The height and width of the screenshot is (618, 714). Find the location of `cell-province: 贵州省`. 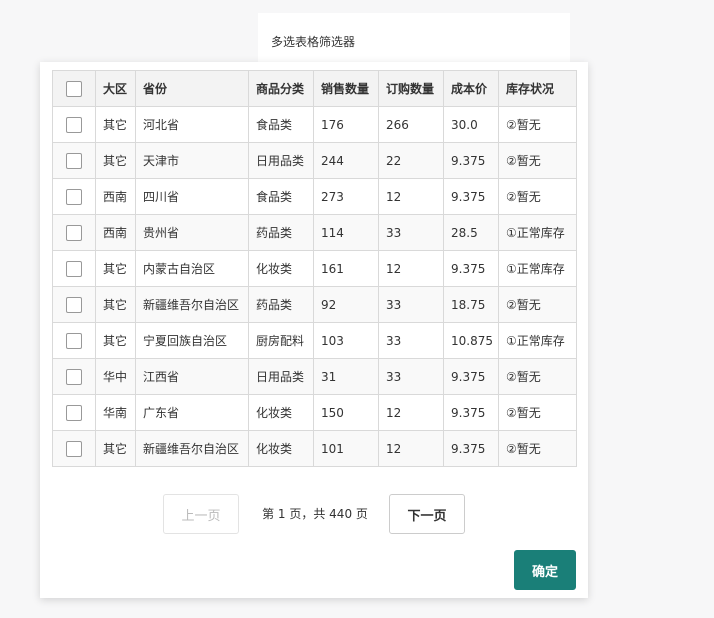

cell-province: 贵州省 is located at coordinates (192, 232).